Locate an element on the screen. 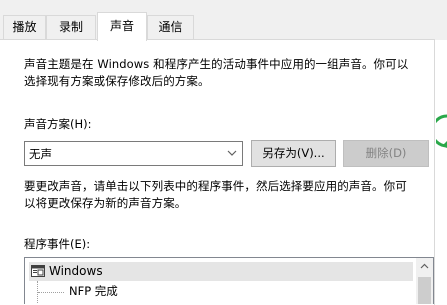 The height and width of the screenshot is (305, 447). arrow-up-icon is located at coordinates (424, 266).